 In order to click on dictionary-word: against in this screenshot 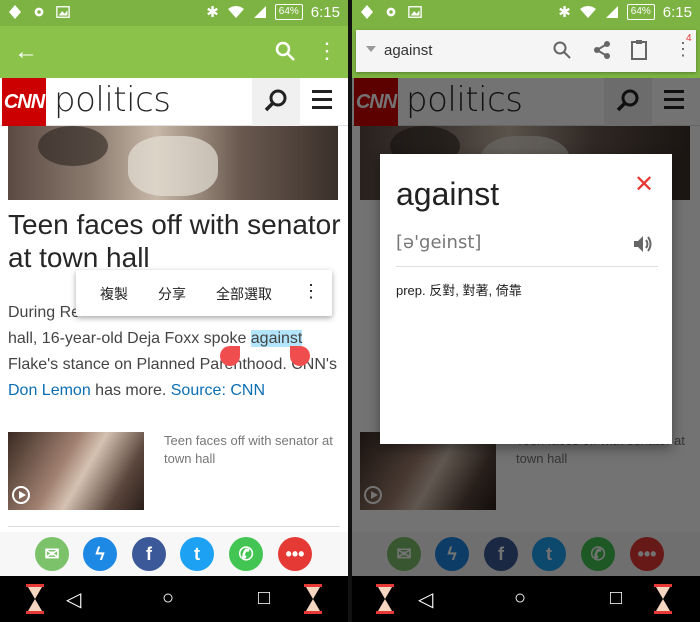, I will do `click(448, 194)`.